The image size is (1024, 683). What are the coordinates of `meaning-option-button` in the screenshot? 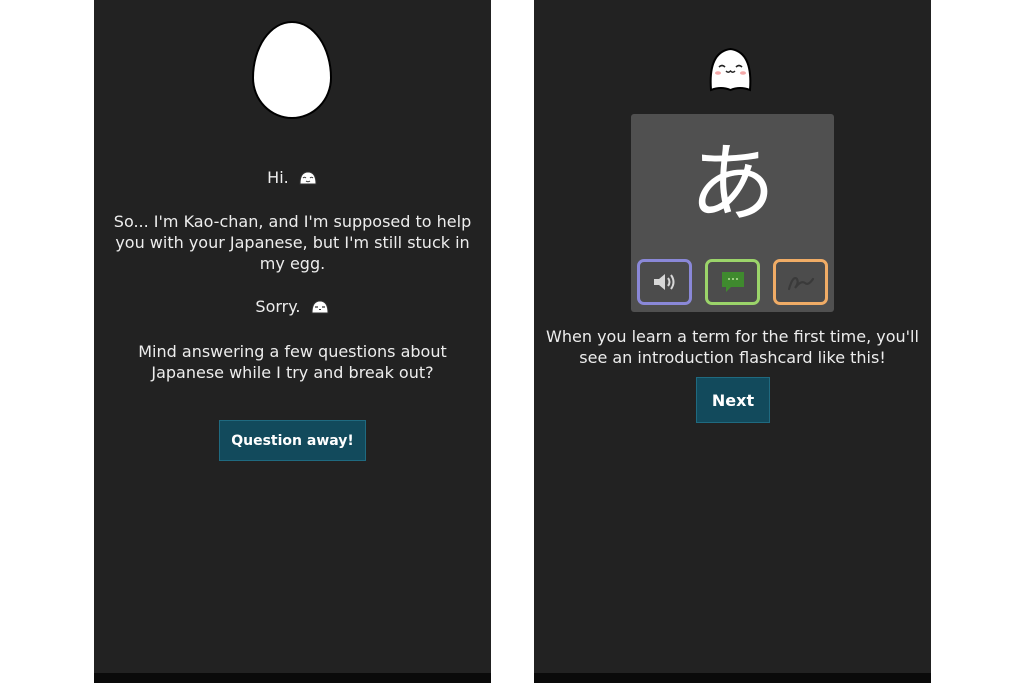 It's located at (732, 282).